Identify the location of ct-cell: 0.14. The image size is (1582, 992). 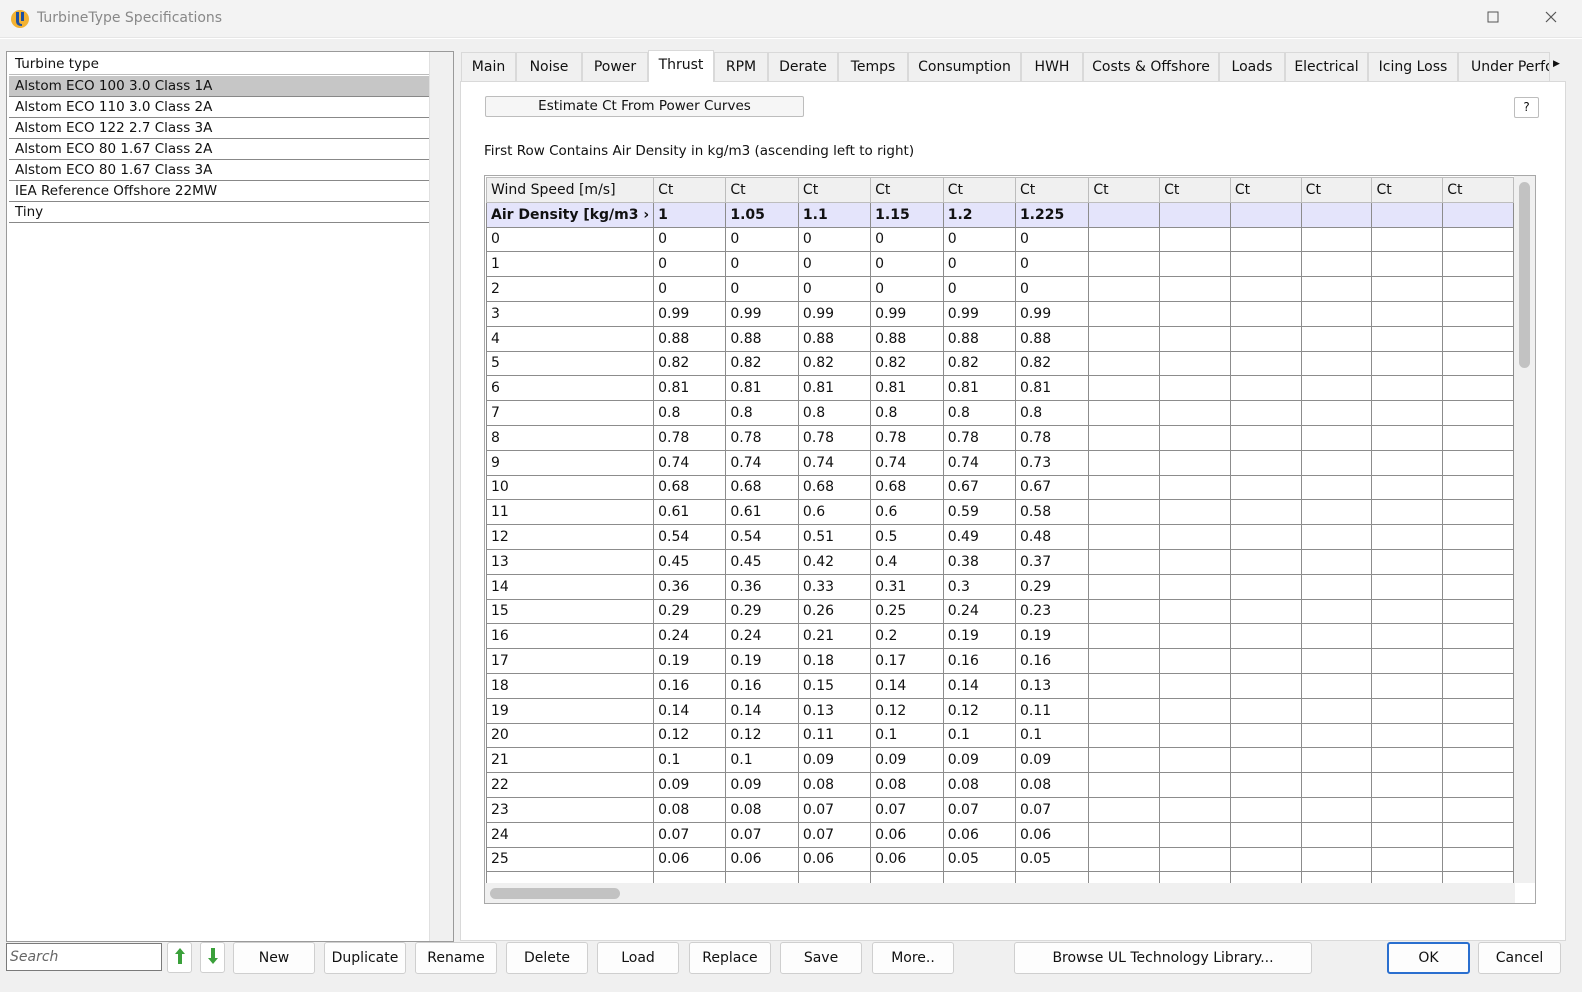
(979, 685).